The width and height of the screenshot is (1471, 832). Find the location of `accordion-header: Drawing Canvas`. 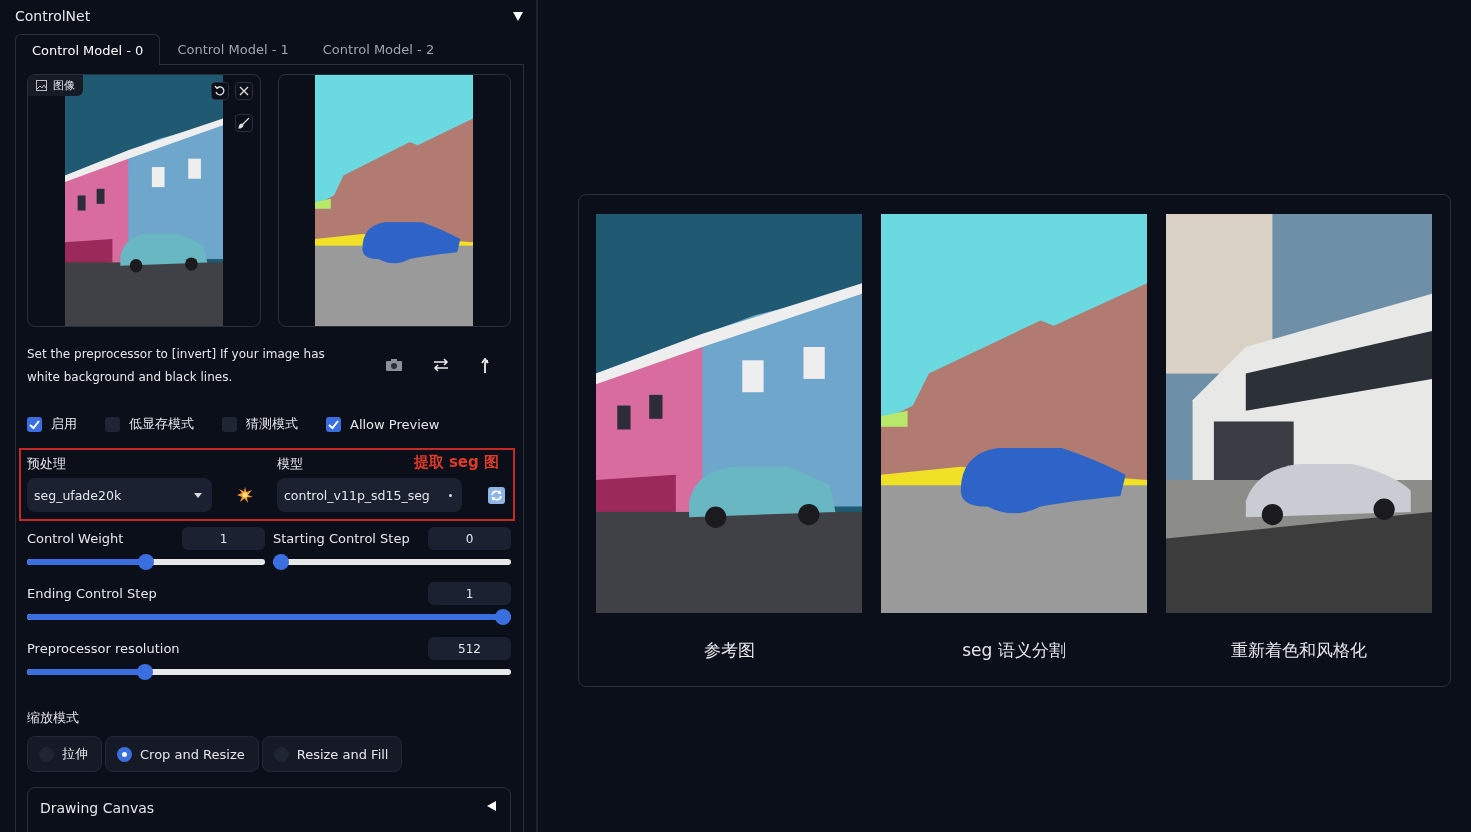

accordion-header: Drawing Canvas is located at coordinates (269, 809).